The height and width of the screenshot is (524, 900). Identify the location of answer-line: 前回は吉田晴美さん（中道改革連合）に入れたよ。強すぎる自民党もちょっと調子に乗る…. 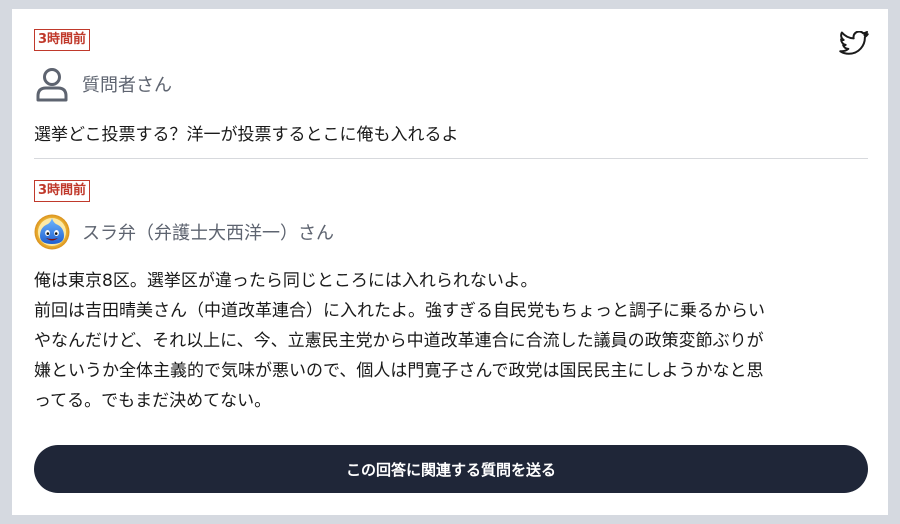
(399, 311).